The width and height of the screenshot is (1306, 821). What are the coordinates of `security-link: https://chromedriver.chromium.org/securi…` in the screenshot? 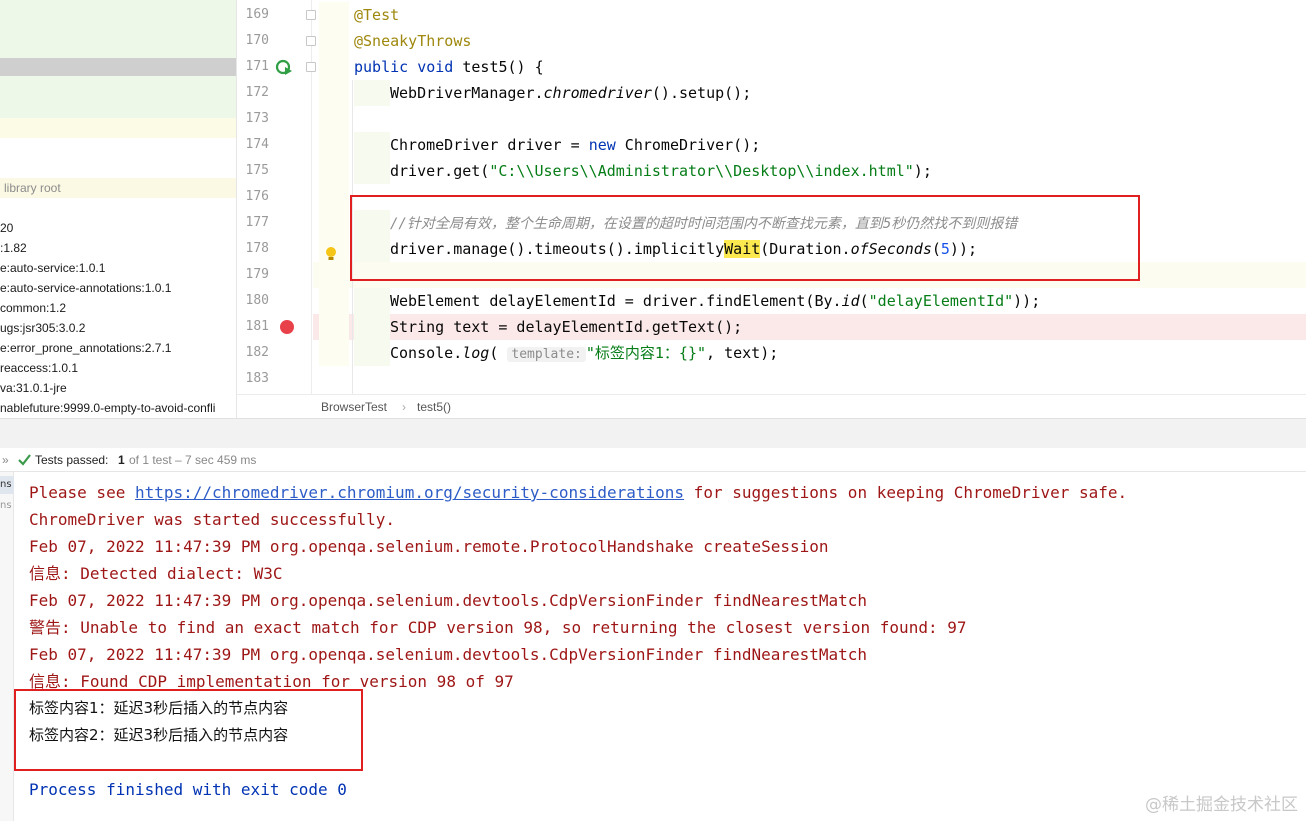 It's located at (409, 492).